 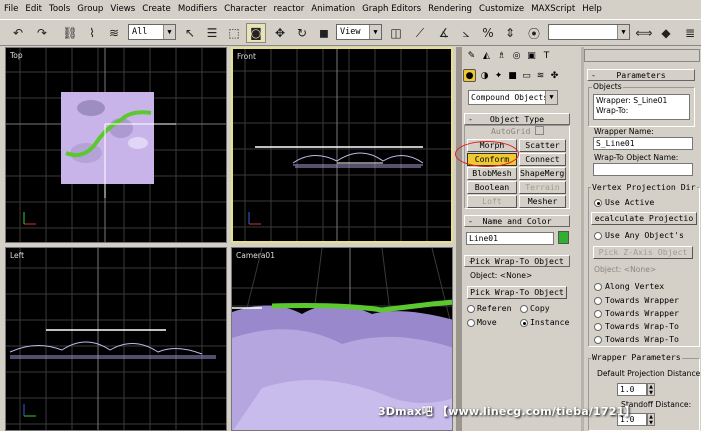 What do you see at coordinates (114, 33) in the screenshot?
I see `bind-space-warp-icon: ≋` at bounding box center [114, 33].